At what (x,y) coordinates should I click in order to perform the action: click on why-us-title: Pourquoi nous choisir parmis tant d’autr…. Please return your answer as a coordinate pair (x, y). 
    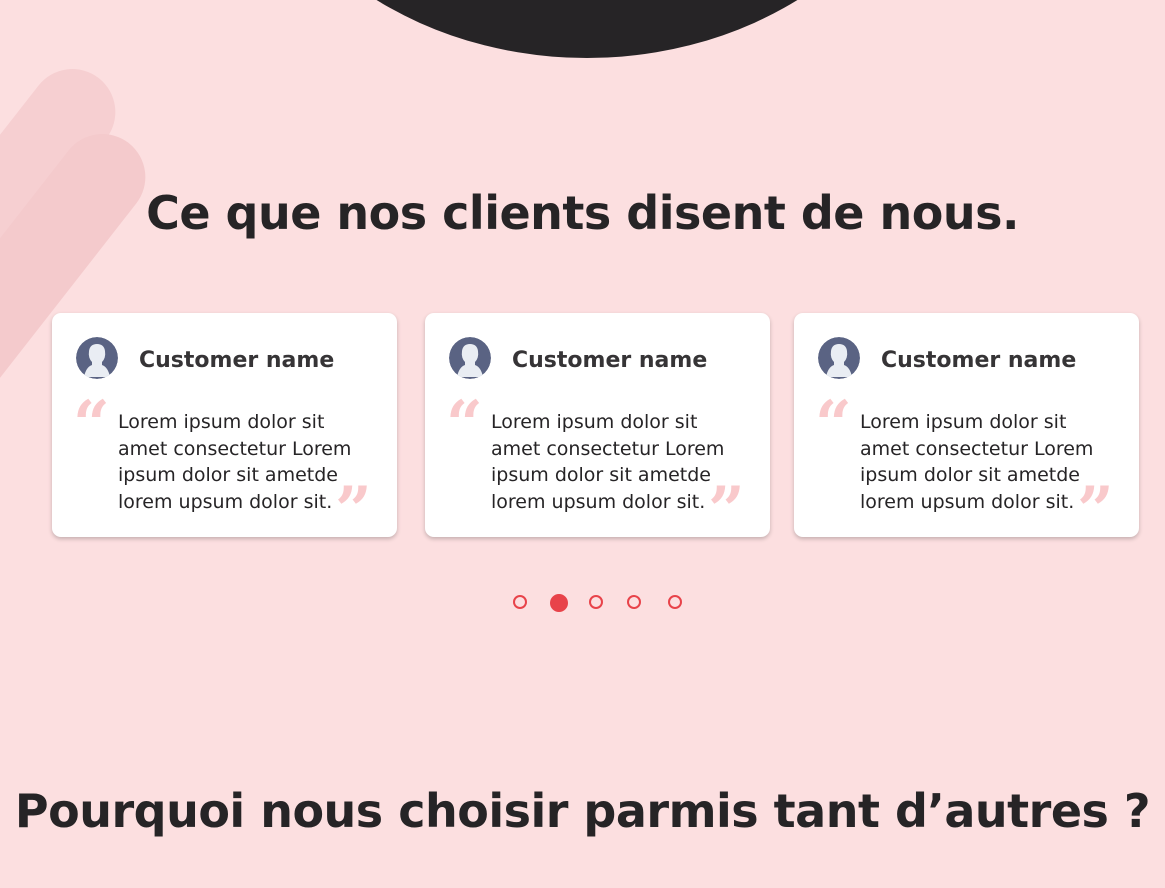
    Looking at the image, I should click on (582, 811).